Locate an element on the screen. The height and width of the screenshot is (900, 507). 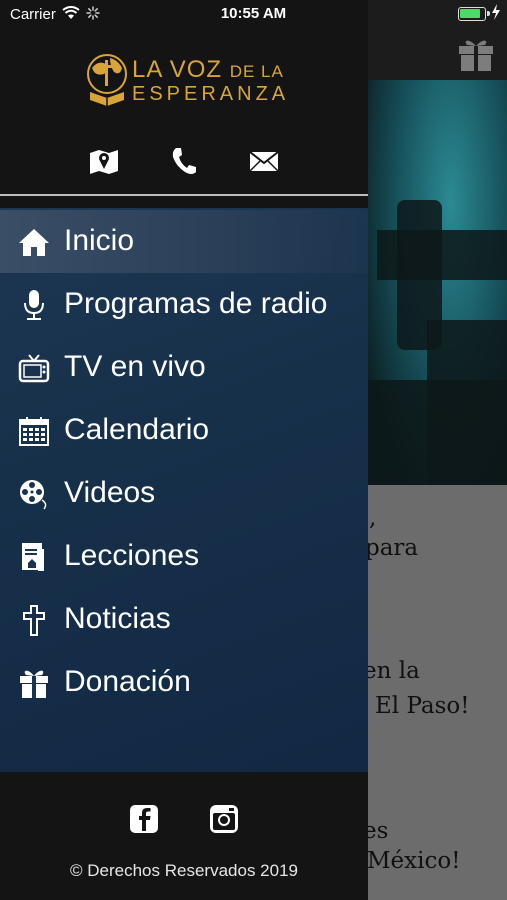
logo-line-2: ESPERANZA is located at coordinates (211, 94).